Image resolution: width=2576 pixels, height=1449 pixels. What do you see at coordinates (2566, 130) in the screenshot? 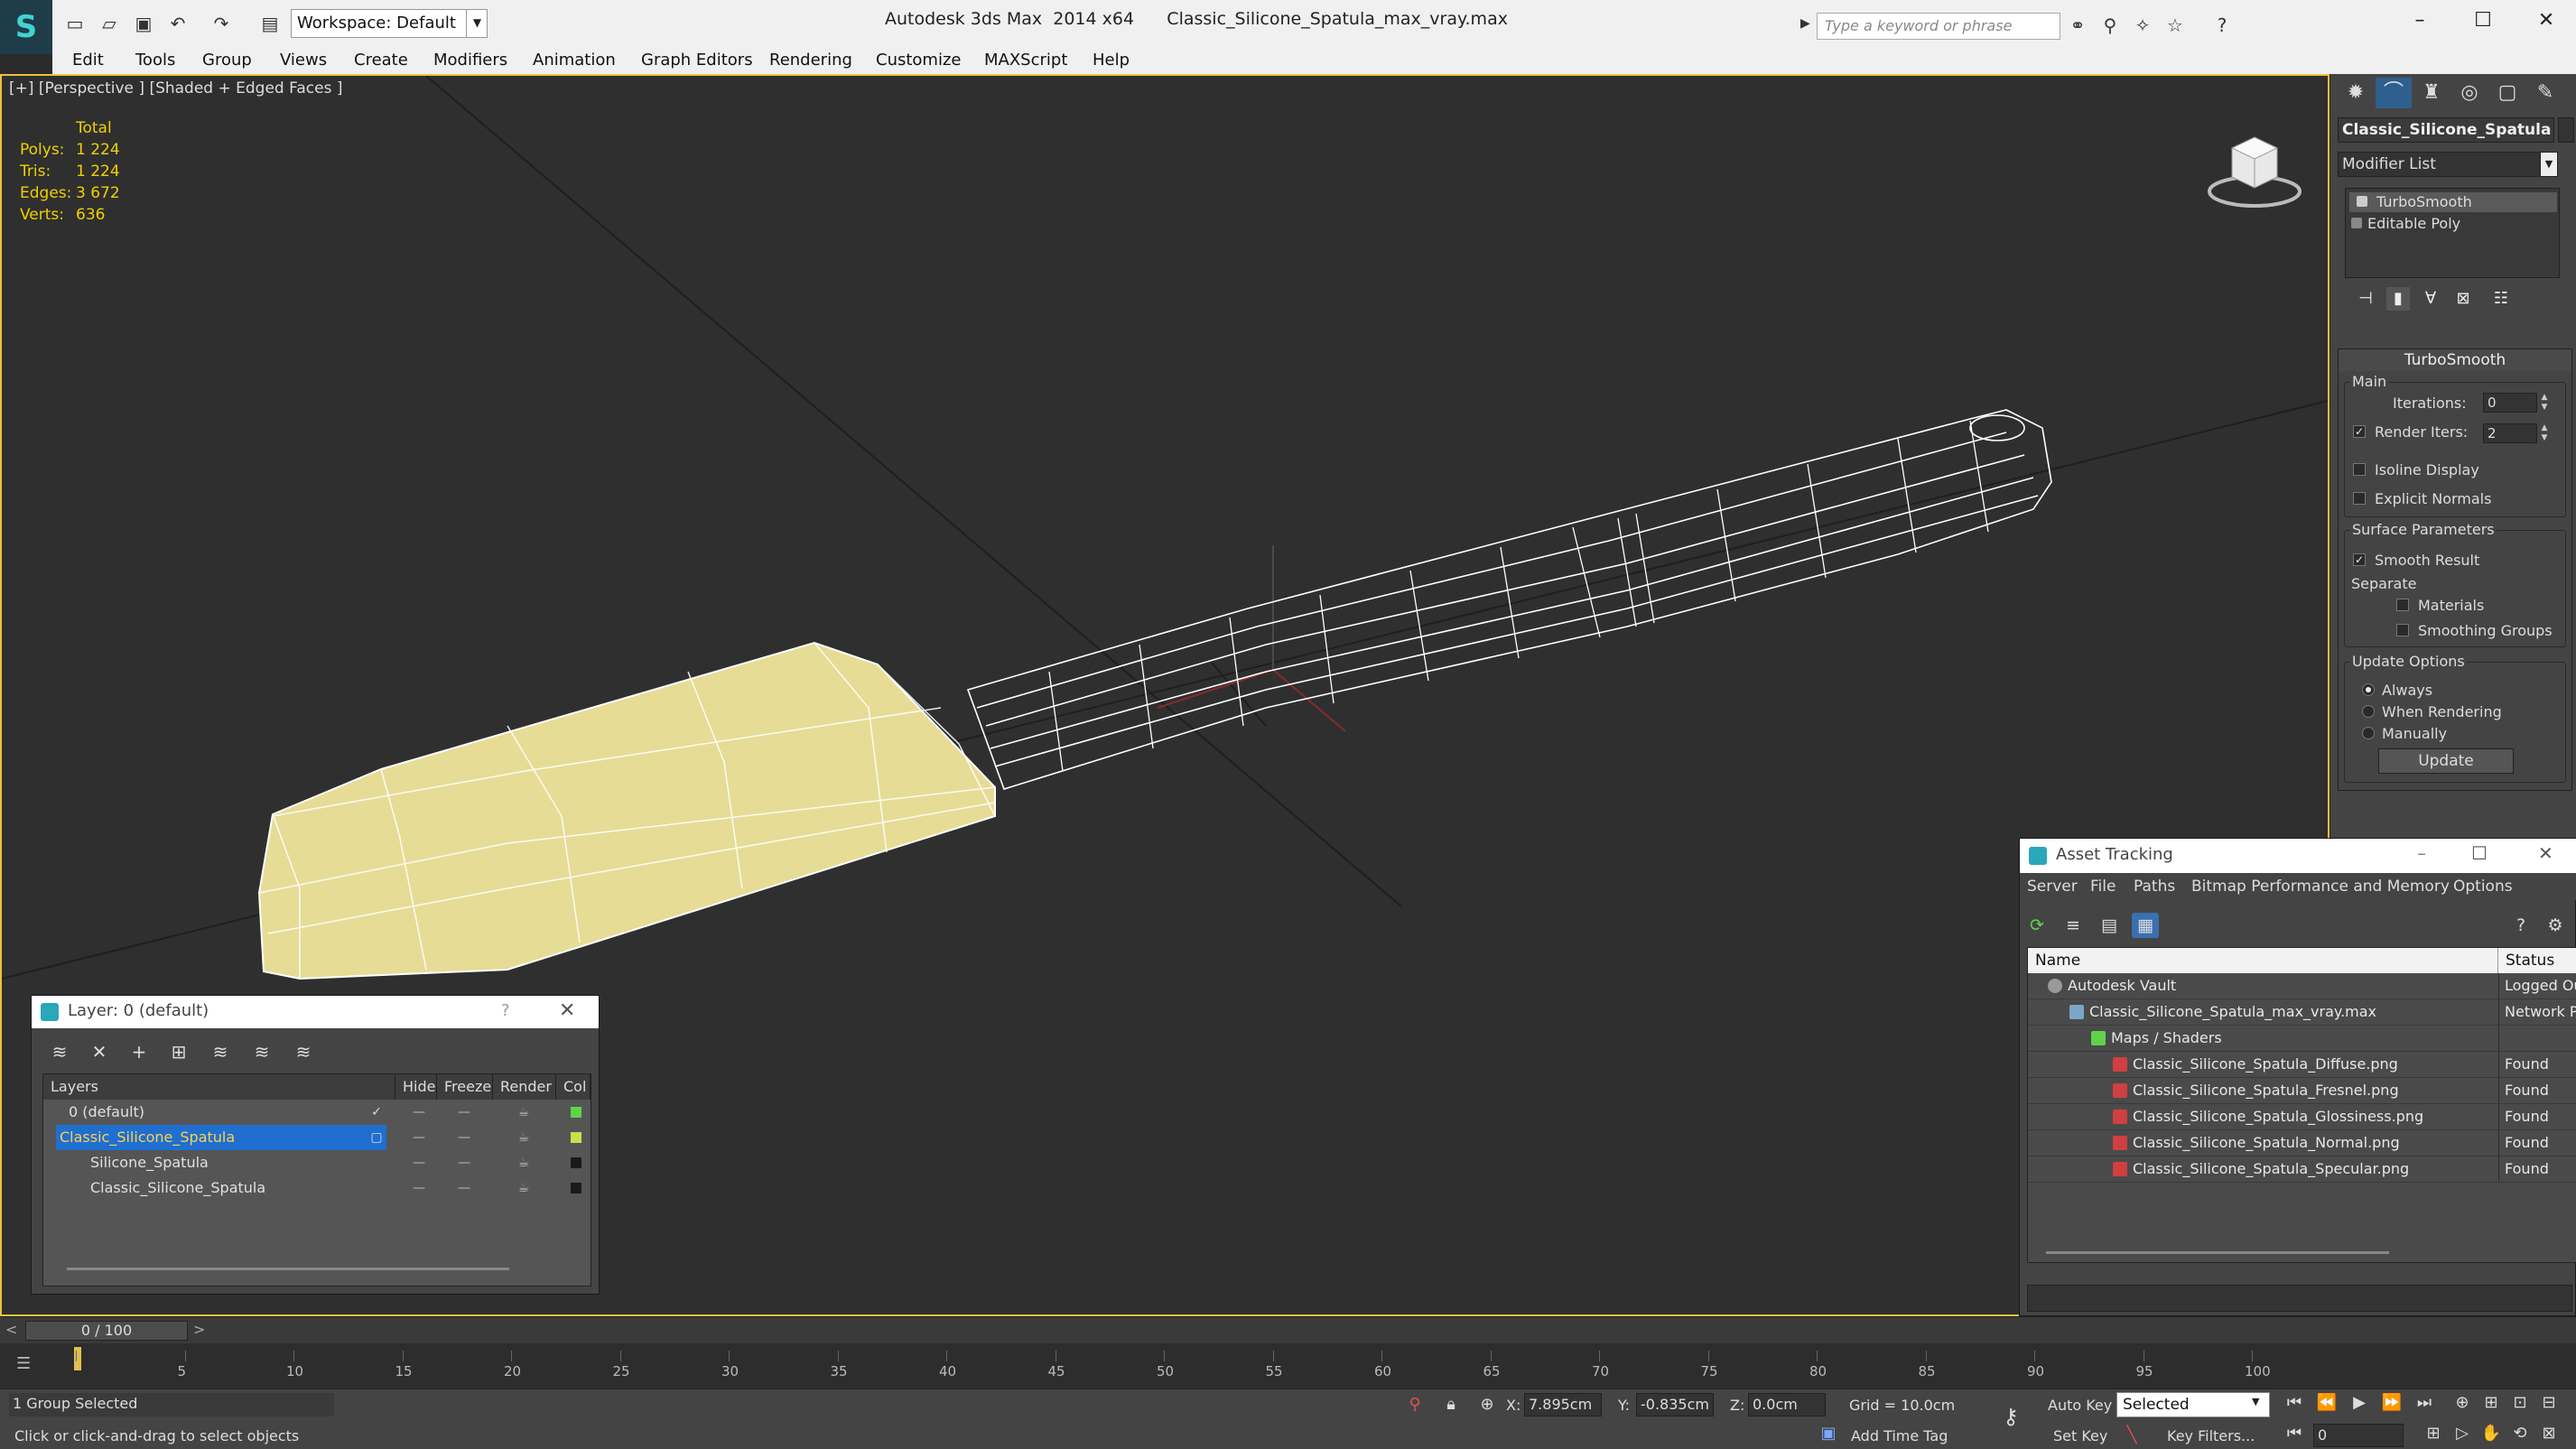
I see `object-color-swatch` at bounding box center [2566, 130].